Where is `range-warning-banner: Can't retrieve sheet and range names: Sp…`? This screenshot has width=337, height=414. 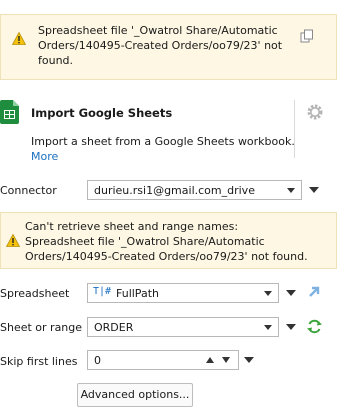
range-warning-banner: Can't retrieve sheet and range names: Sp… is located at coordinates (168, 240).